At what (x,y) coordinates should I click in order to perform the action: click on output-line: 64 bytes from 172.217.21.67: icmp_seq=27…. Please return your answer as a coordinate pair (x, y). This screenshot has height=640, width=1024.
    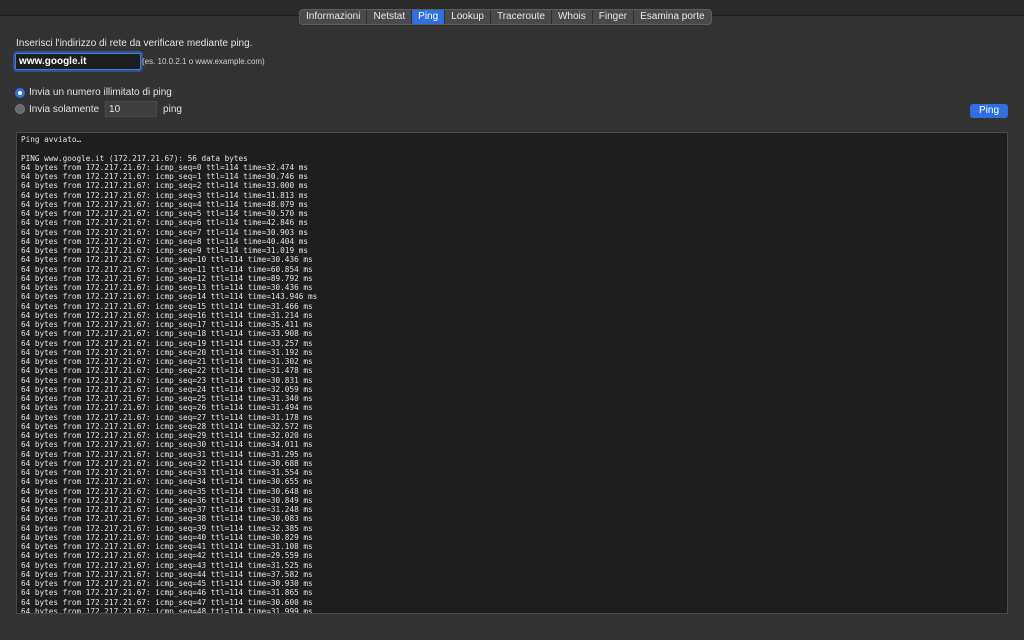
    Looking at the image, I should click on (167, 417).